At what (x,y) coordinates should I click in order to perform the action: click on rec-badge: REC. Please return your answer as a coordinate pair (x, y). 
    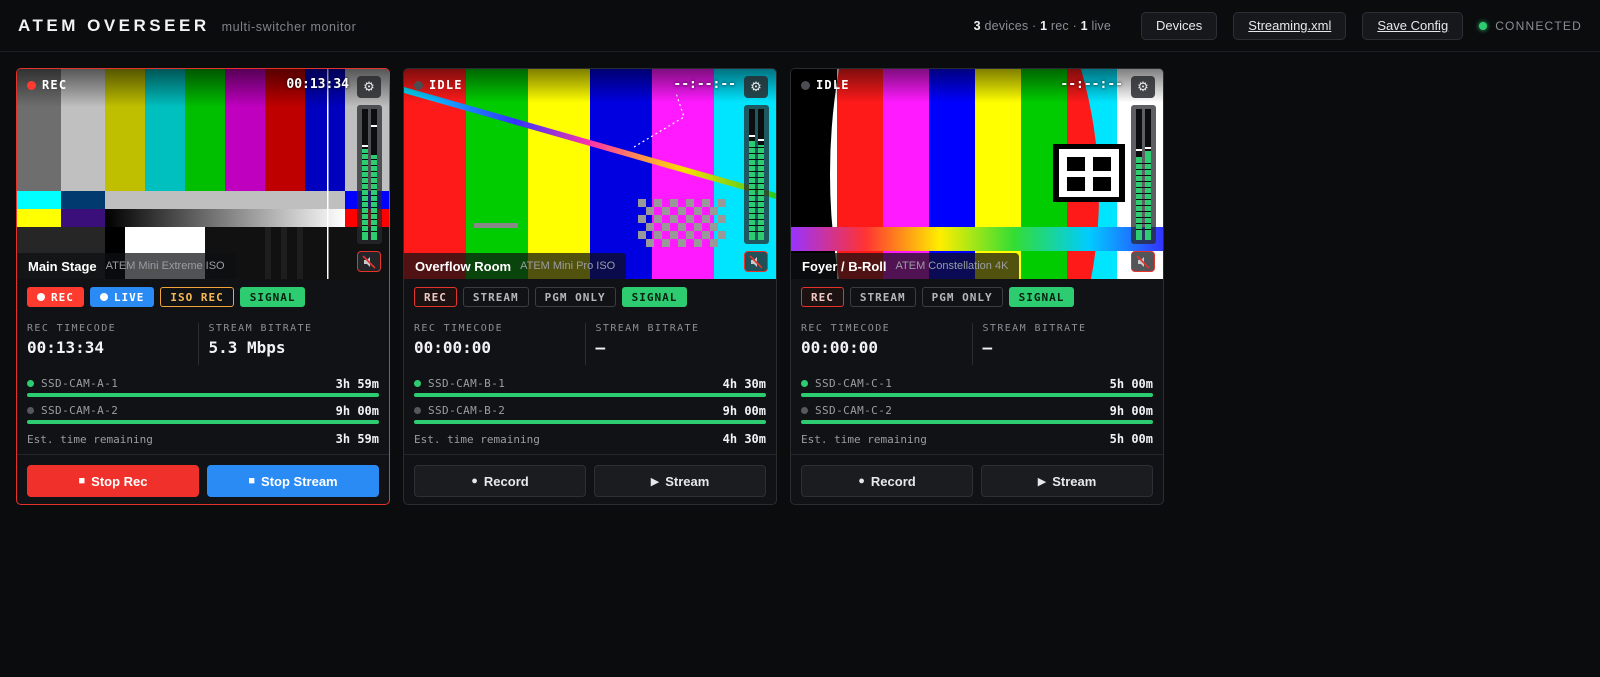
    Looking at the image, I should click on (822, 297).